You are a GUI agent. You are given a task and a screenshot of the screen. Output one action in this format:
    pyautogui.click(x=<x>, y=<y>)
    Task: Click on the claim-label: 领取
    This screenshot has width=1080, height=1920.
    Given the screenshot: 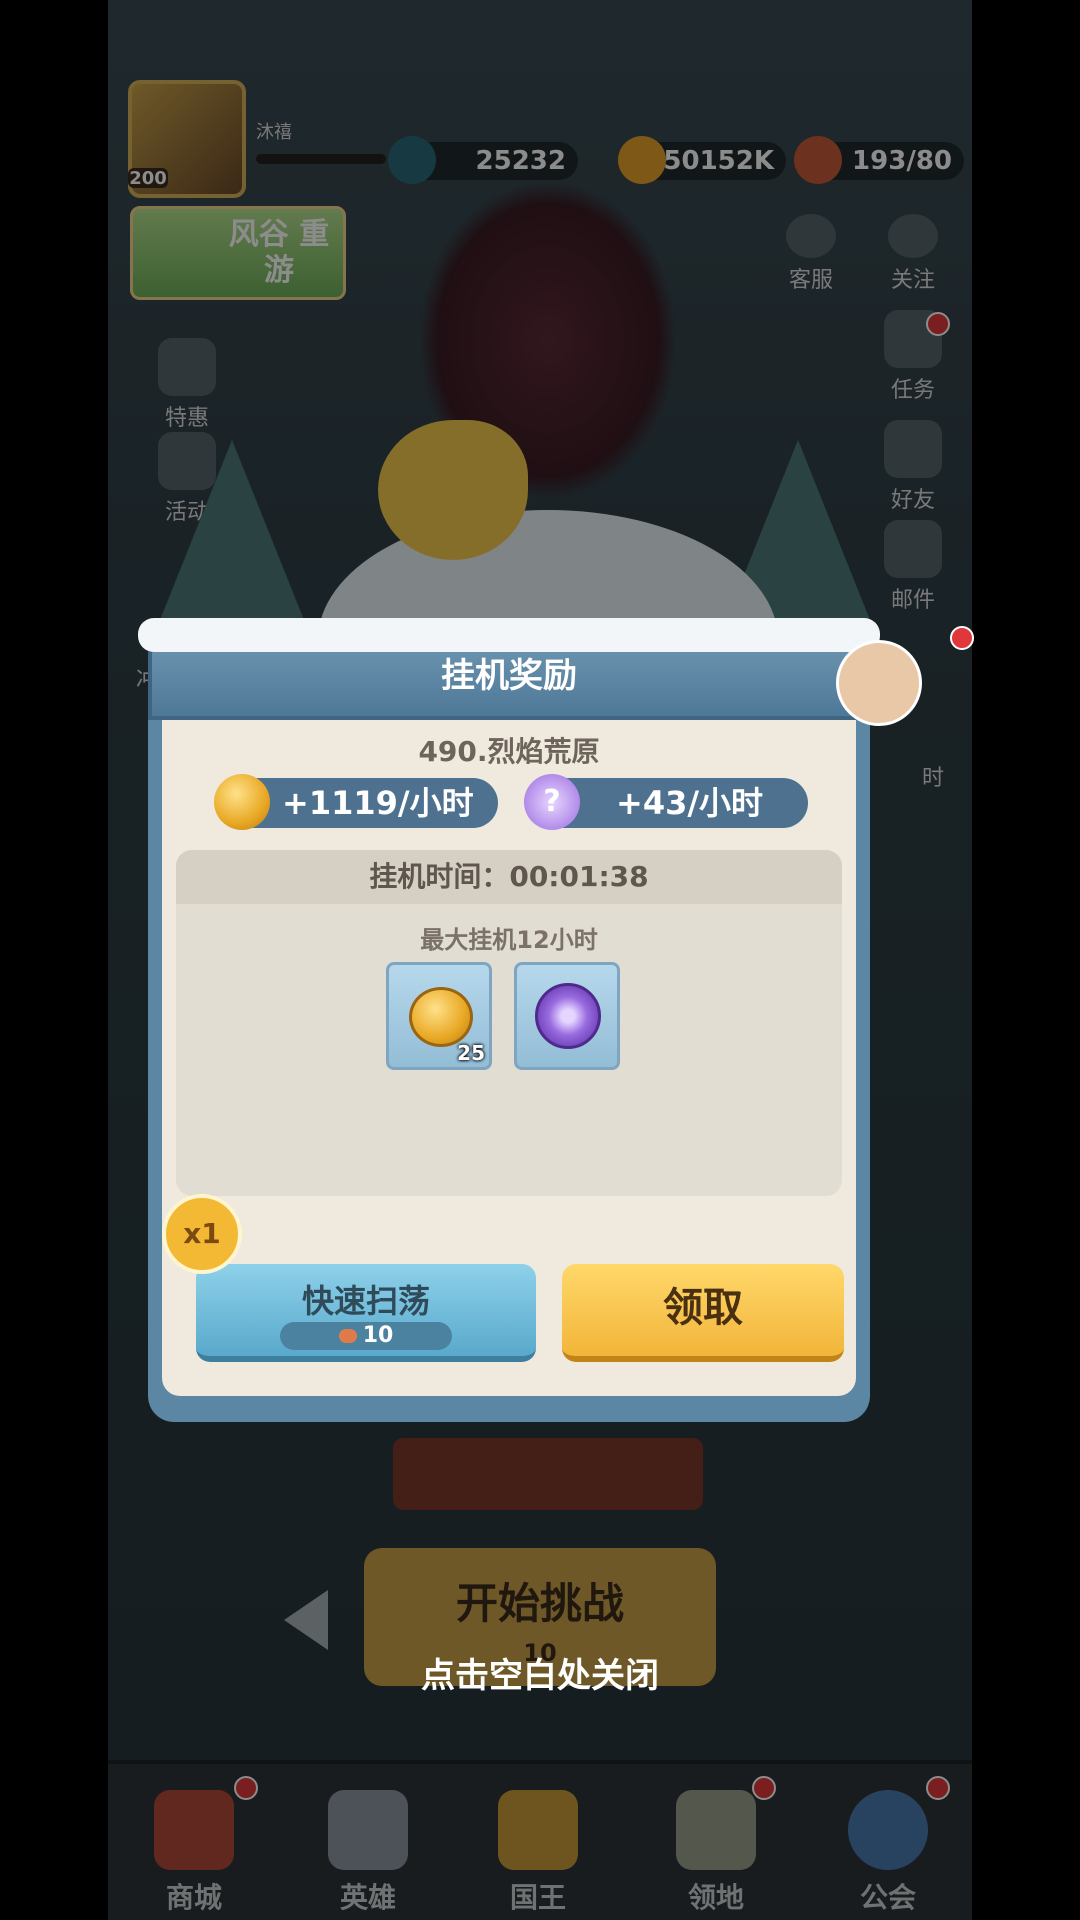 What is the action you would take?
    pyautogui.click(x=703, y=1308)
    